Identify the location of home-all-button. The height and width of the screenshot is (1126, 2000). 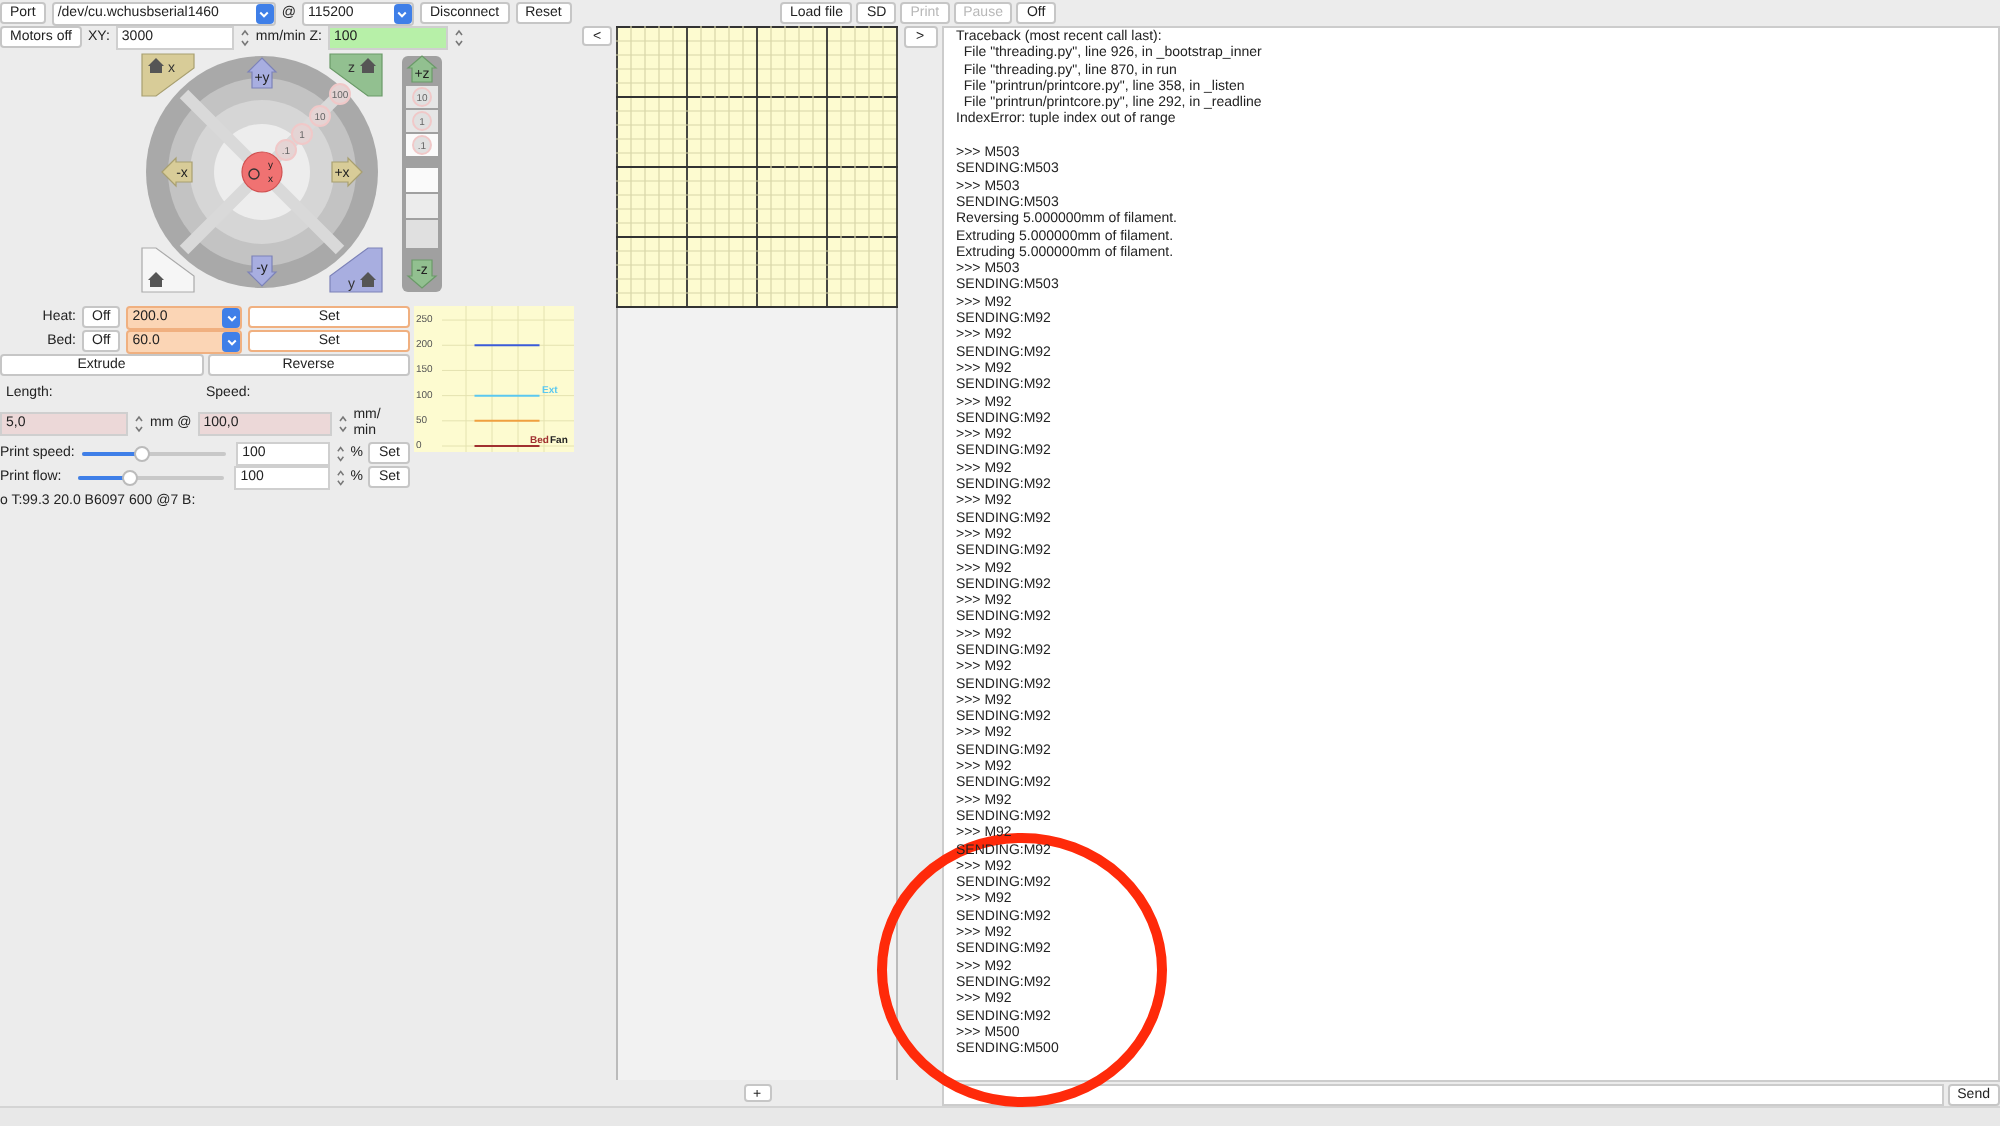
(168, 270).